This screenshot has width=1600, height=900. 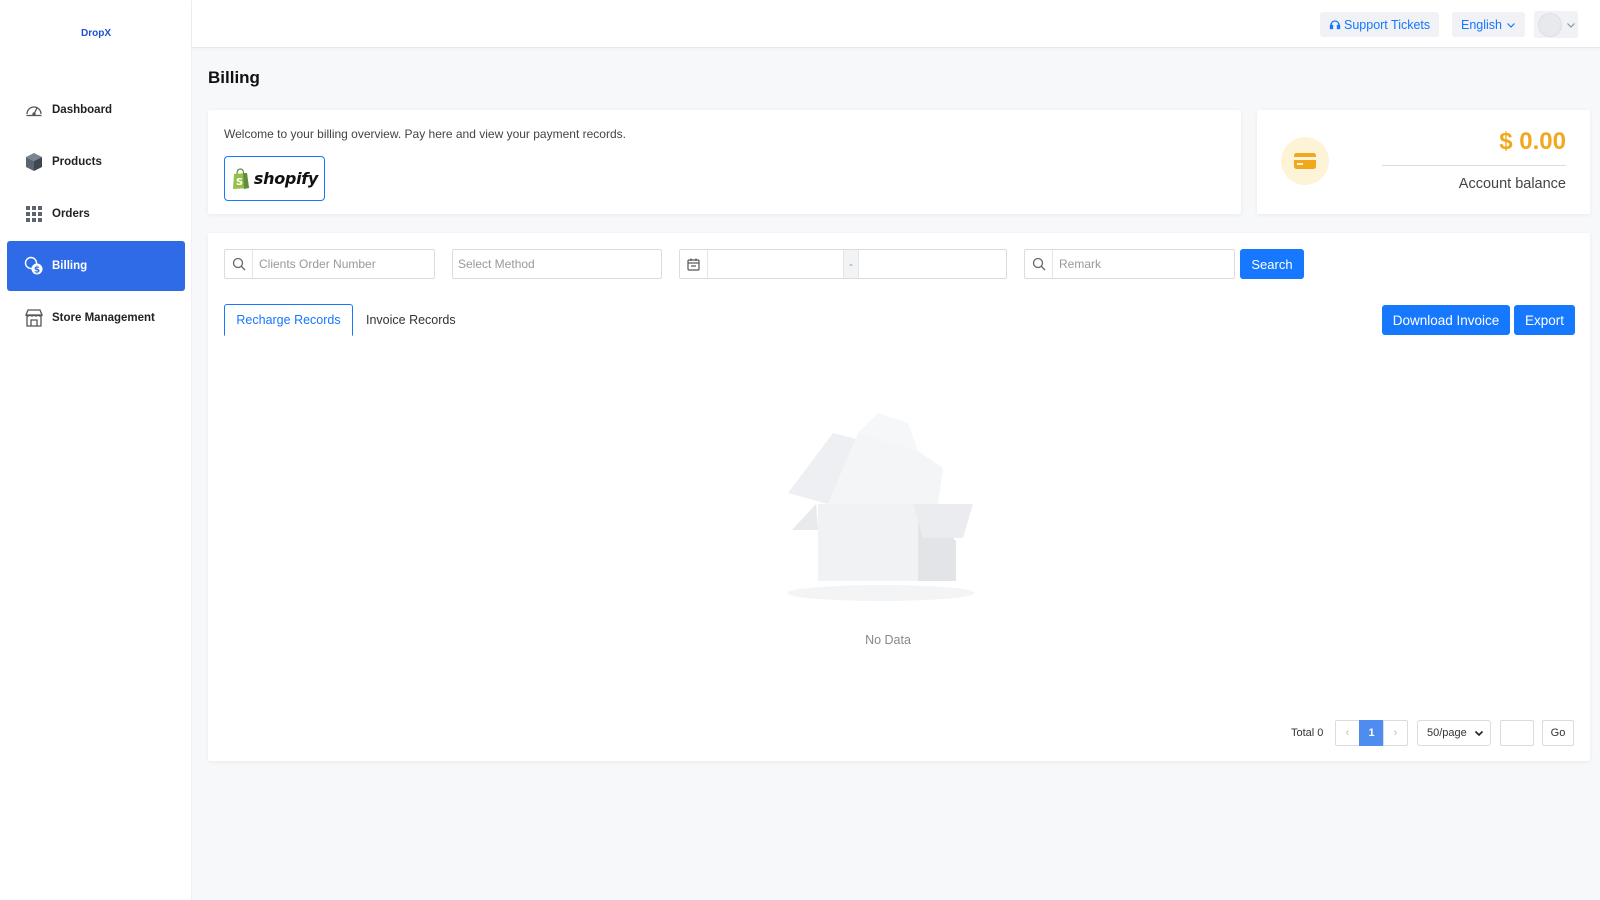 What do you see at coordinates (1080, 264) in the screenshot?
I see `remark-placeholder: Remark` at bounding box center [1080, 264].